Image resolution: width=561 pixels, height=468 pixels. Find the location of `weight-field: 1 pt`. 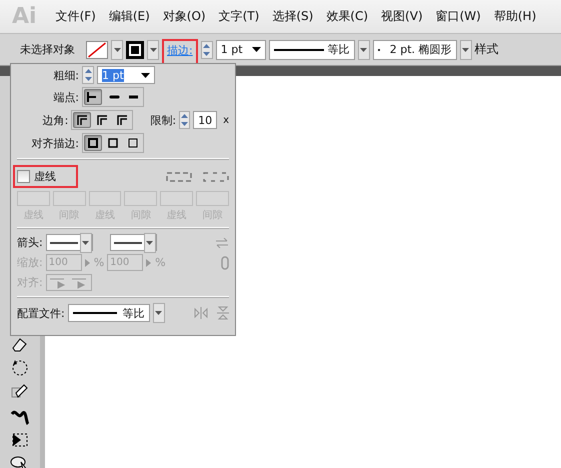

weight-field: 1 pt is located at coordinates (126, 75).